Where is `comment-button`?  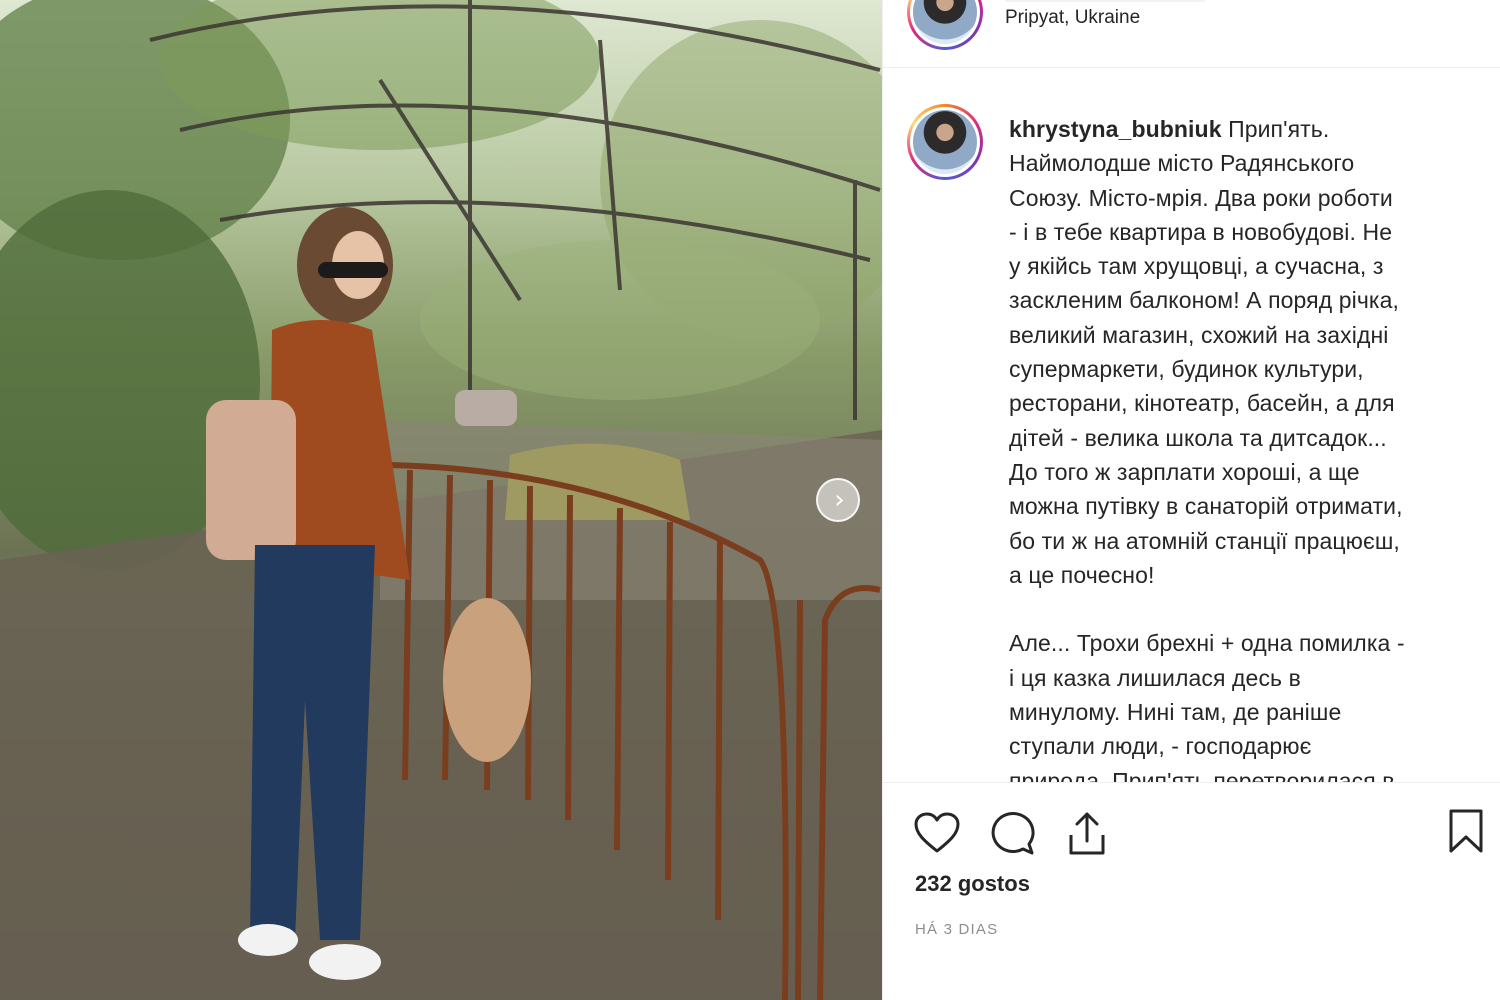
comment-button is located at coordinates (1013, 835).